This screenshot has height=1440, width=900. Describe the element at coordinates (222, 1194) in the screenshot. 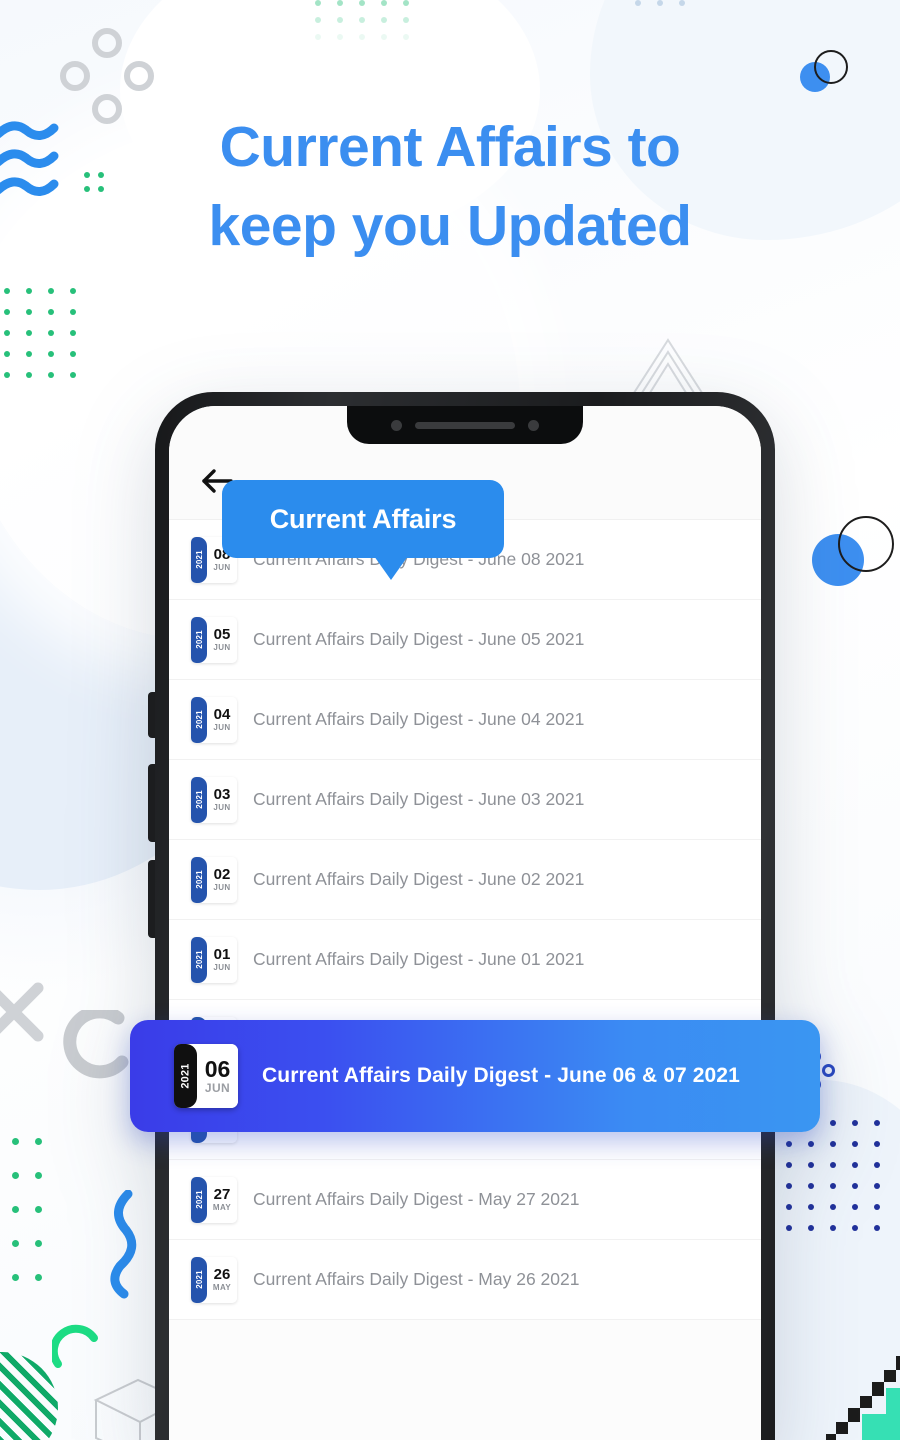

I see `calendar-day: 27` at that location.